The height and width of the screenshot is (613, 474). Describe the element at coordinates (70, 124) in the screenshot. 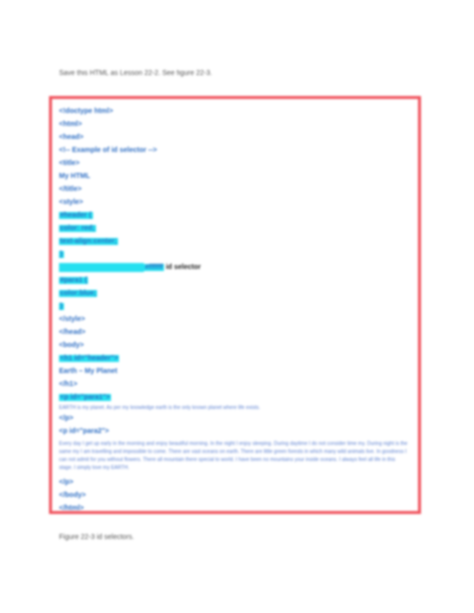

I see `code-line: <html>` at that location.